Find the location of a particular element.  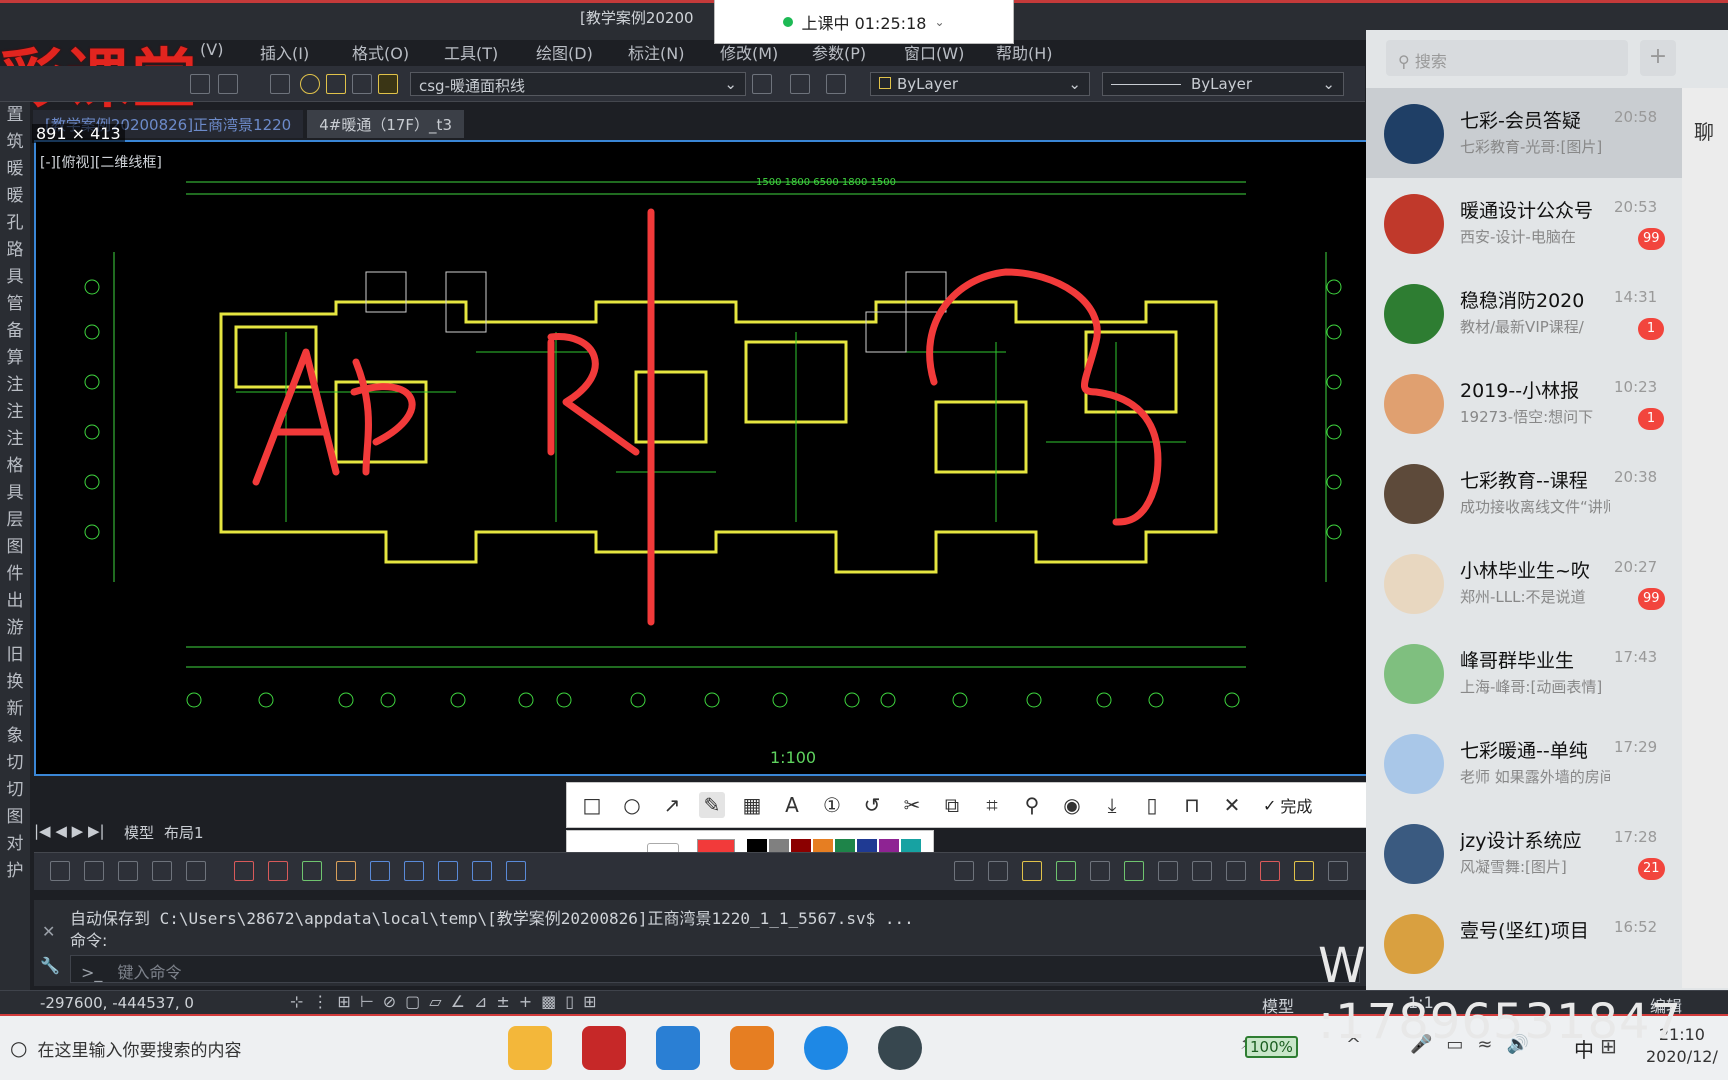

menu-tools: 工具(T) is located at coordinates (490, 53).